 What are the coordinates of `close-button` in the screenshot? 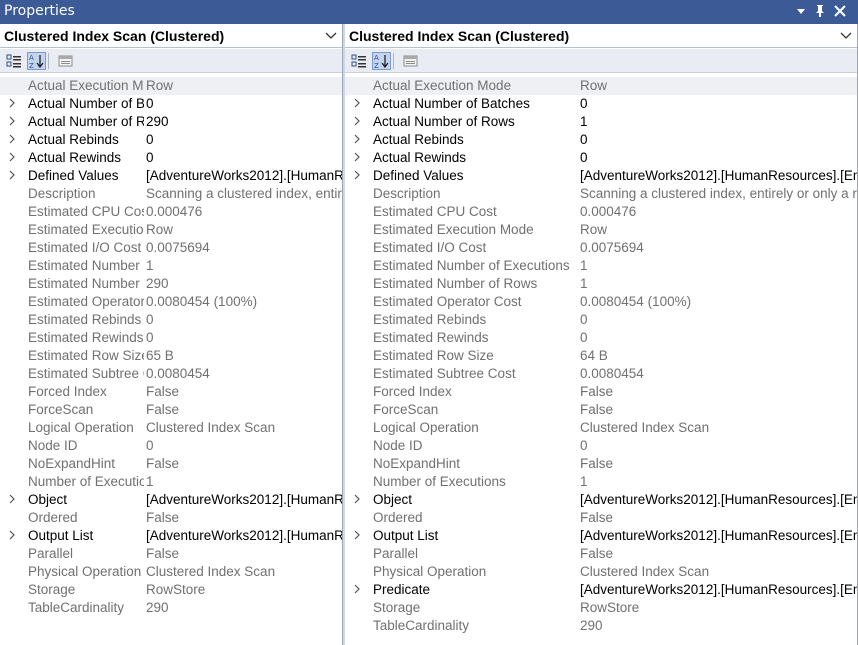 It's located at (840, 11).